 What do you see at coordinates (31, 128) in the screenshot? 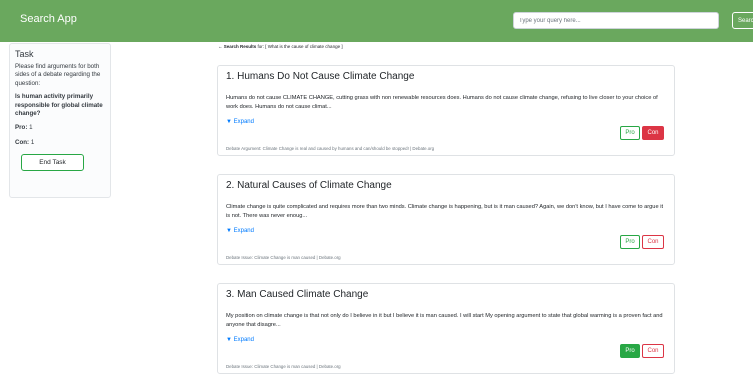
I see `pro-count-value: 1` at bounding box center [31, 128].